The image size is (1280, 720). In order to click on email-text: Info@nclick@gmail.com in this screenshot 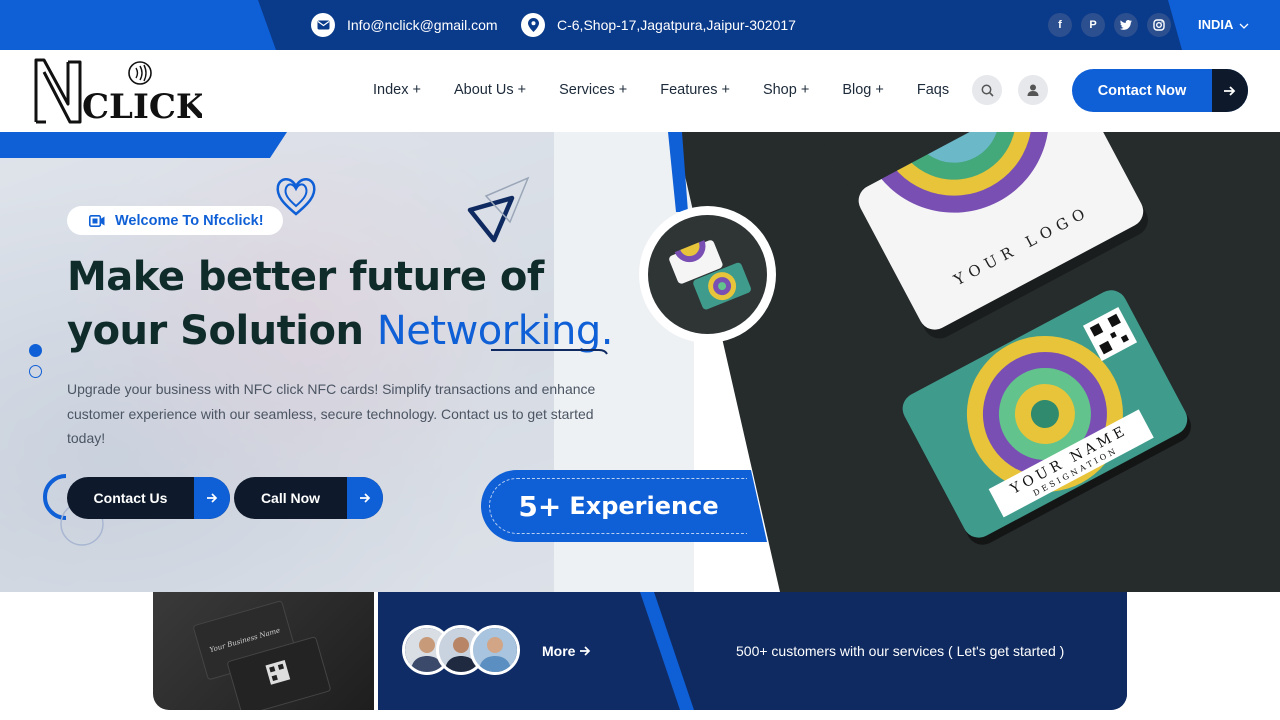, I will do `click(422, 25)`.